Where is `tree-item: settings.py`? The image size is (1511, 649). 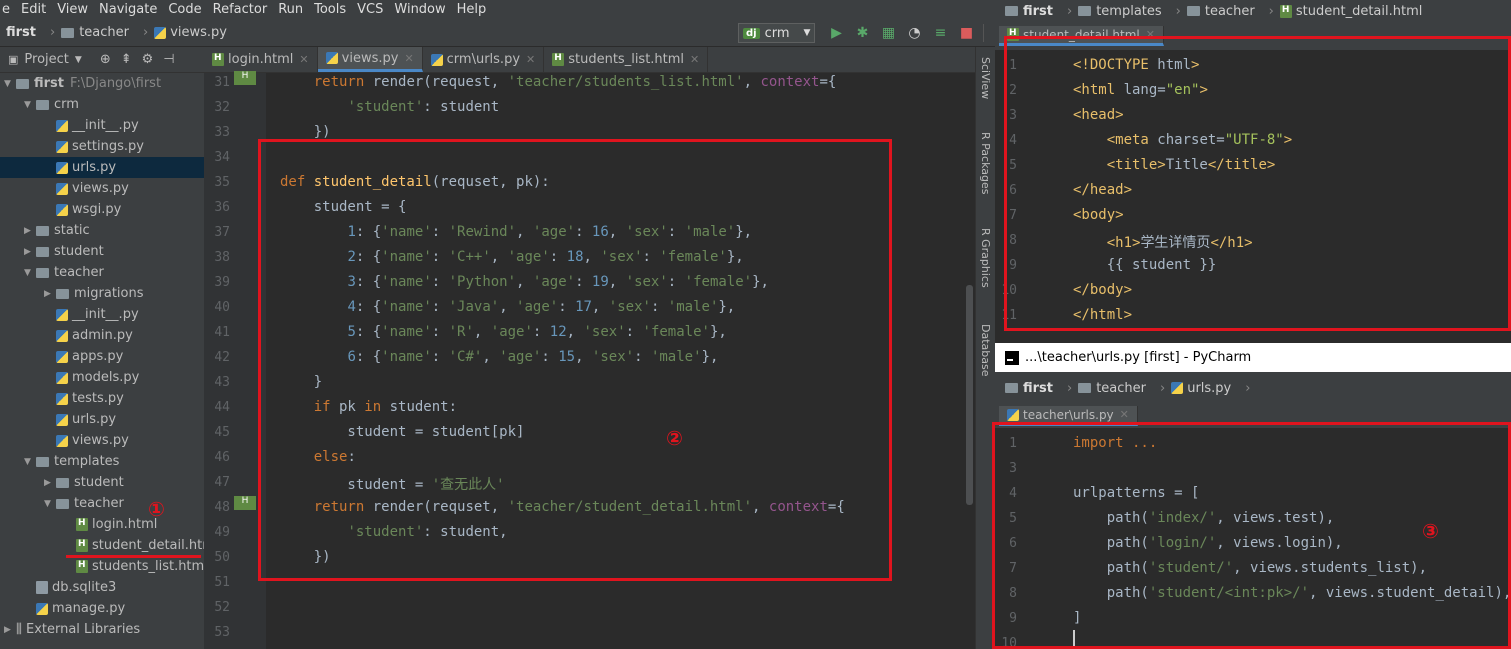
tree-item: settings.py is located at coordinates (72, 146).